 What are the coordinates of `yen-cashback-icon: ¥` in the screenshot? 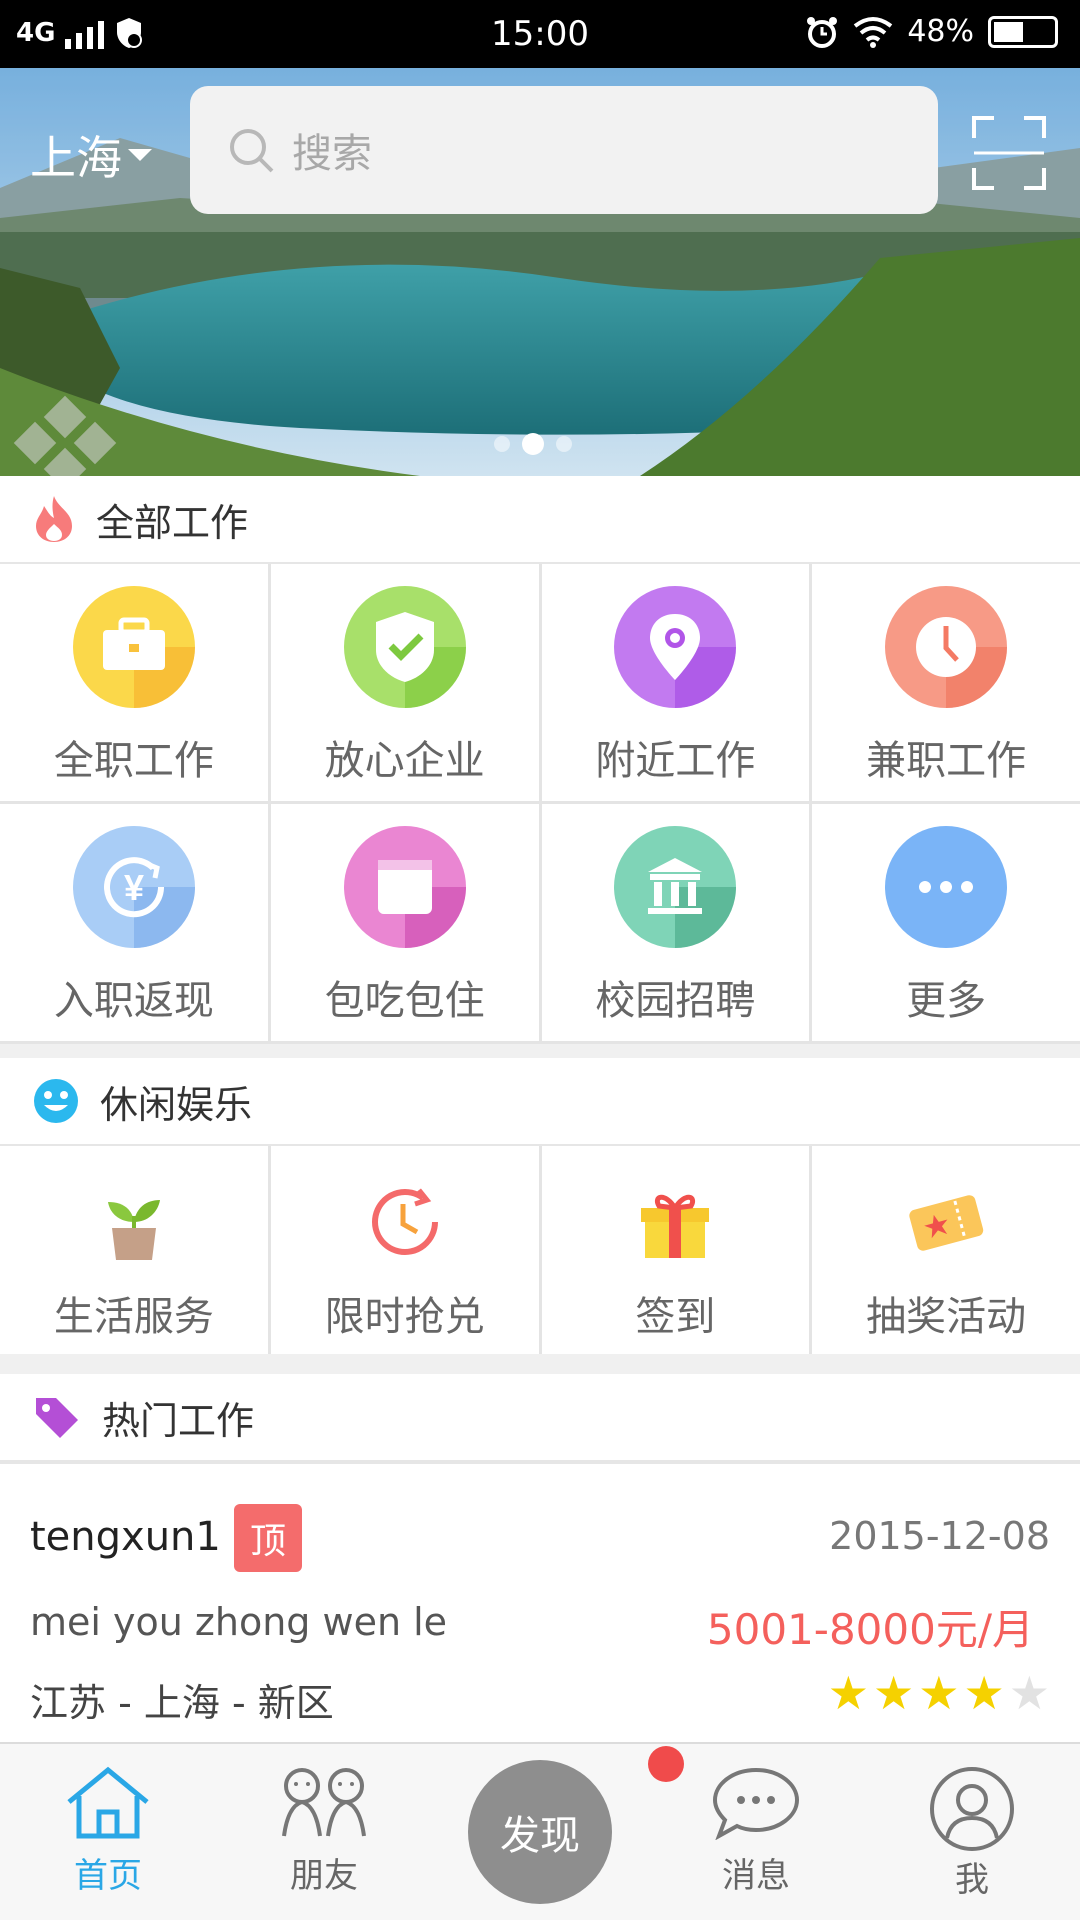 It's located at (133, 887).